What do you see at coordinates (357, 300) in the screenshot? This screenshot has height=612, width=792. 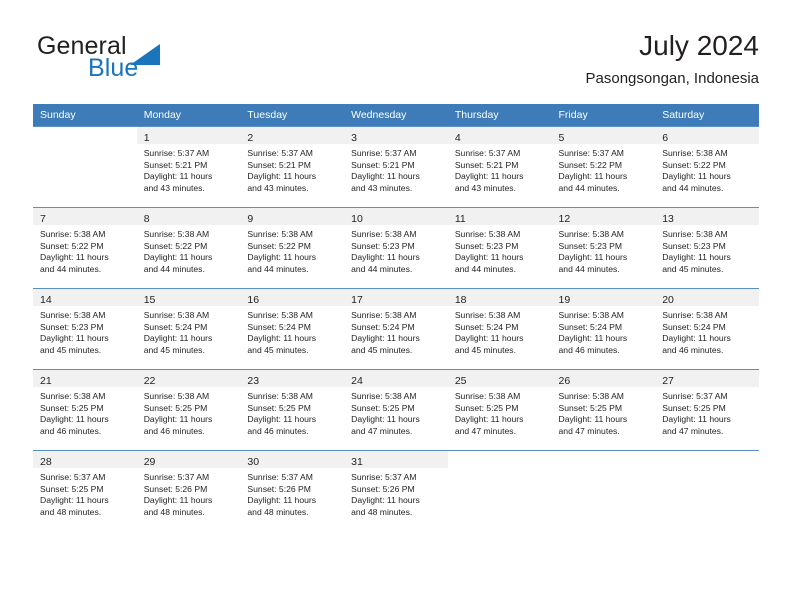 I see `day-number: 17` at bounding box center [357, 300].